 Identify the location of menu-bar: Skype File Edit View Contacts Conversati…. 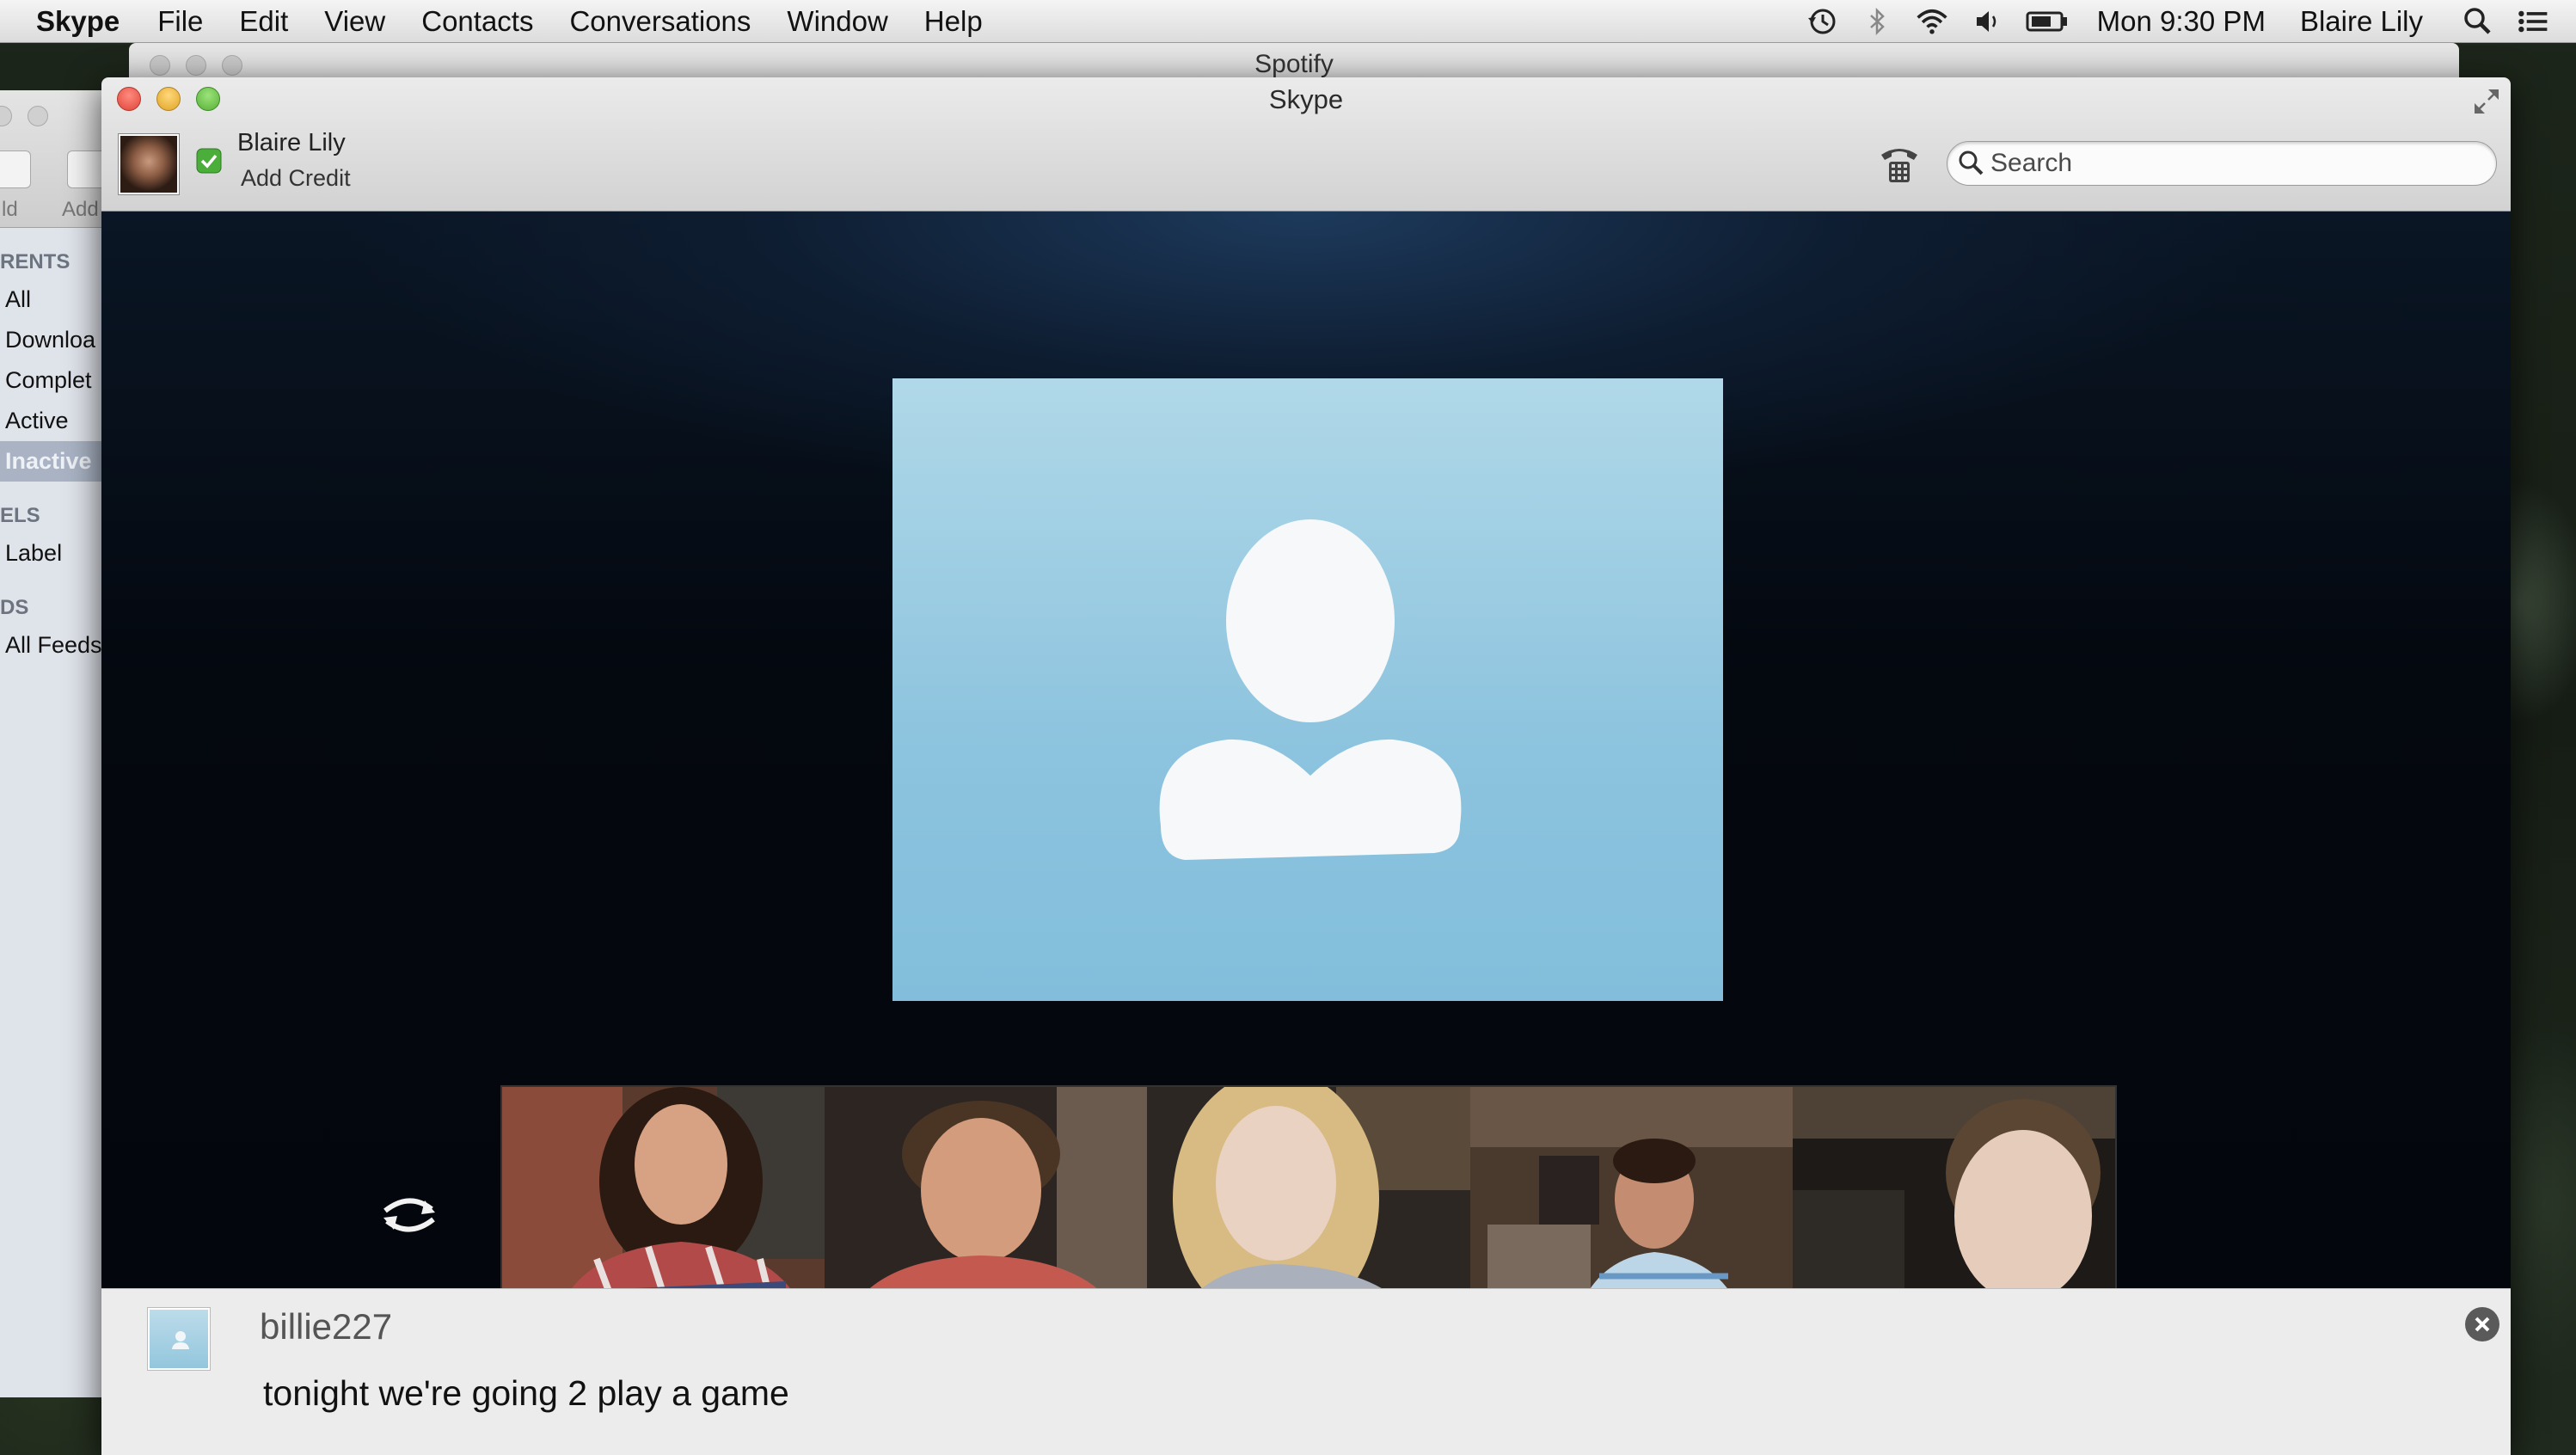
(1288, 22).